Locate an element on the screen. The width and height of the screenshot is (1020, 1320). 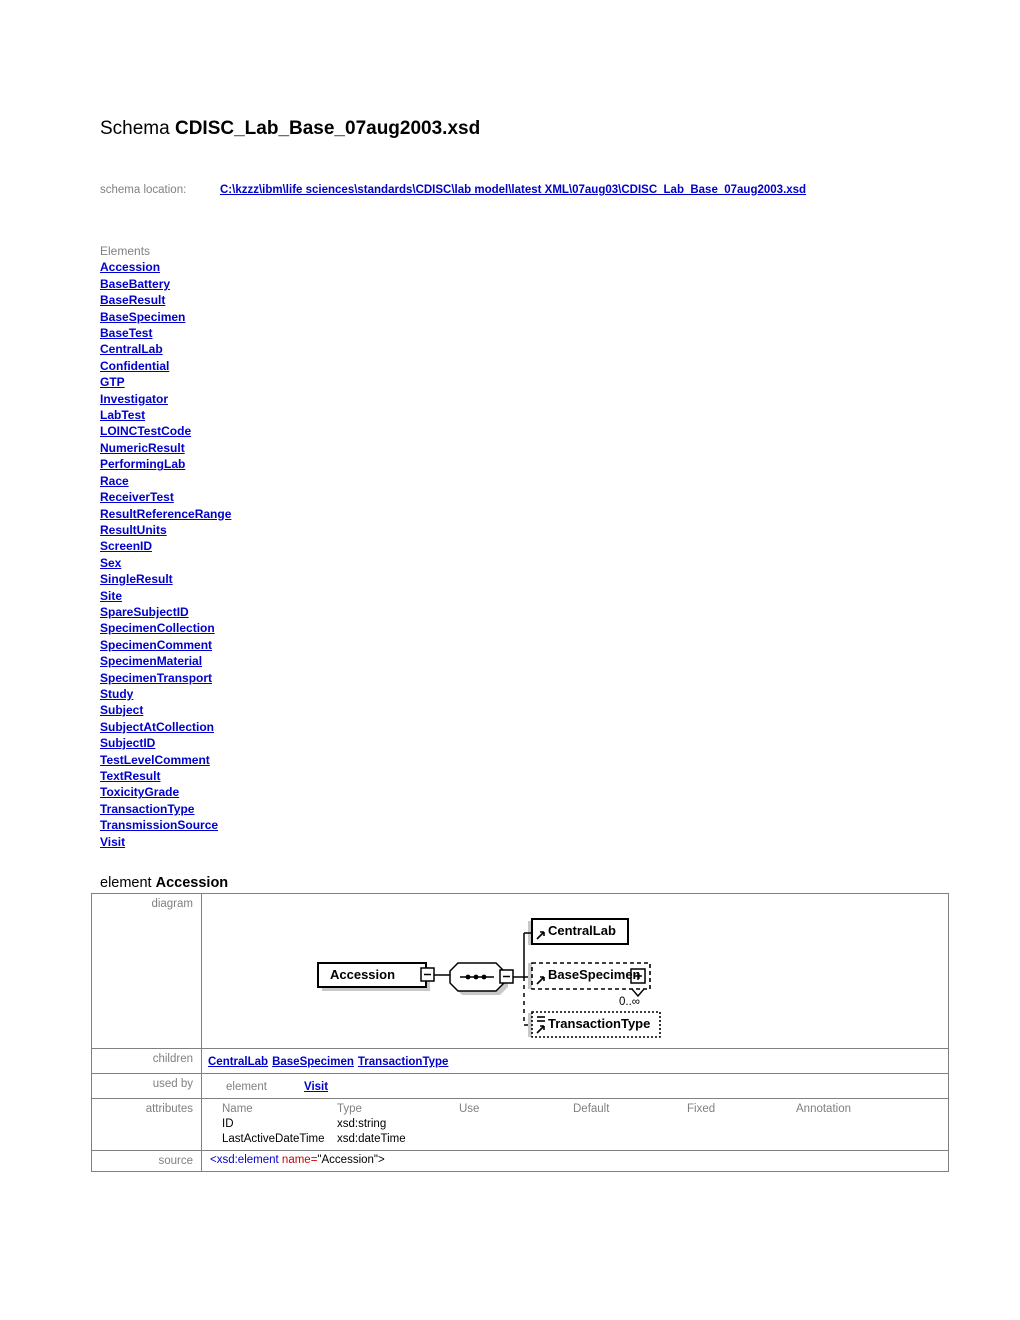
attr-annotation is located at coordinates (872, 1124).